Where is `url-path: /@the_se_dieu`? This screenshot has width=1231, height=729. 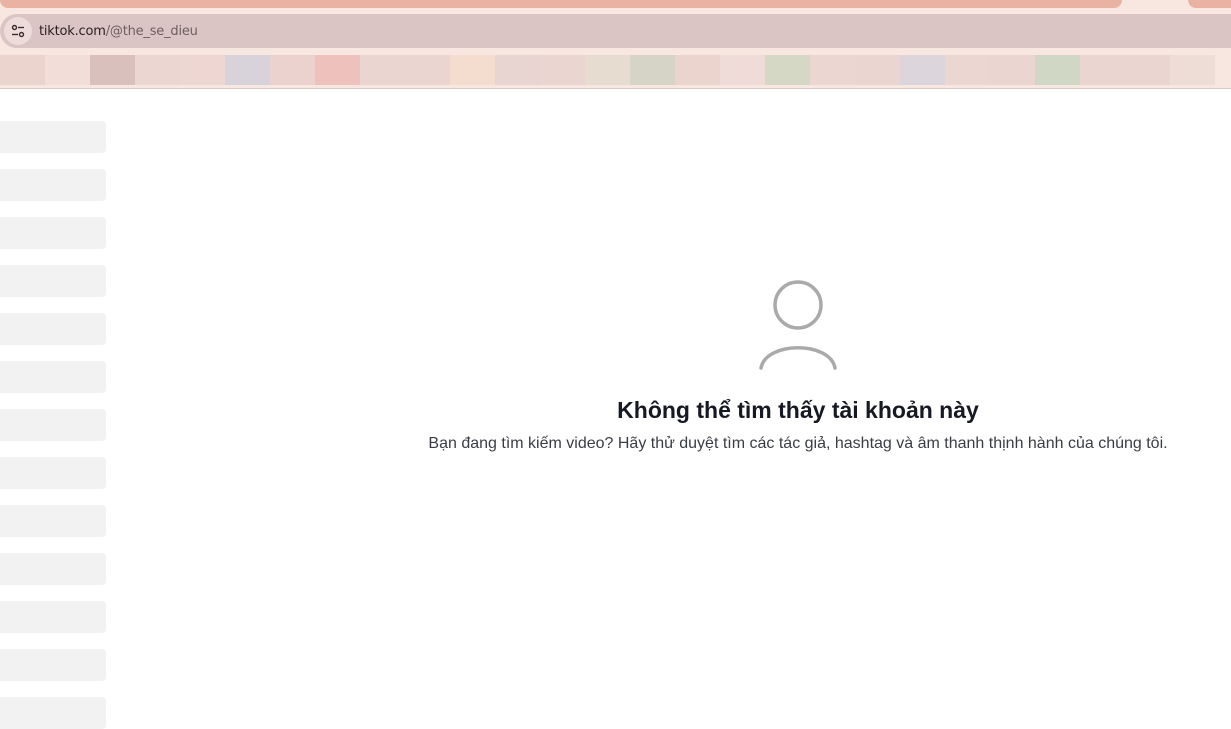
url-path: /@the_se_dieu is located at coordinates (151, 31).